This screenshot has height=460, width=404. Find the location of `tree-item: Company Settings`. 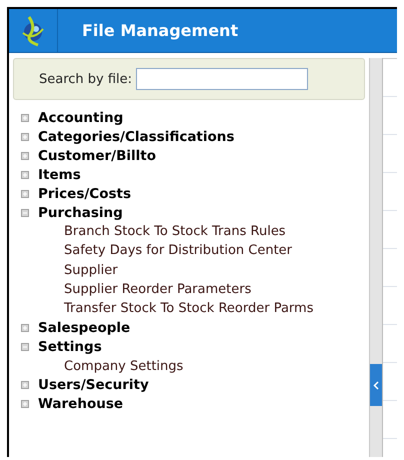

tree-item: Company Settings is located at coordinates (193, 366).